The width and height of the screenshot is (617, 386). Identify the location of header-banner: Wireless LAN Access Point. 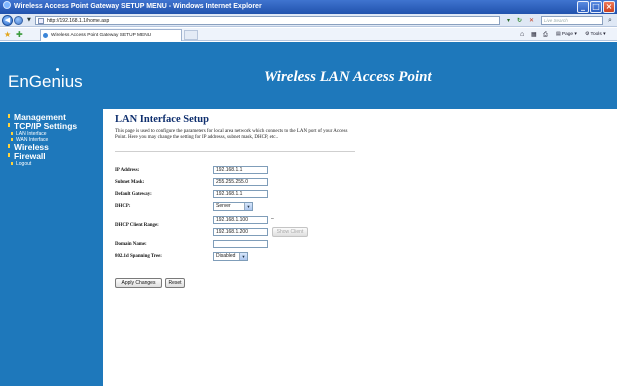
(360, 75).